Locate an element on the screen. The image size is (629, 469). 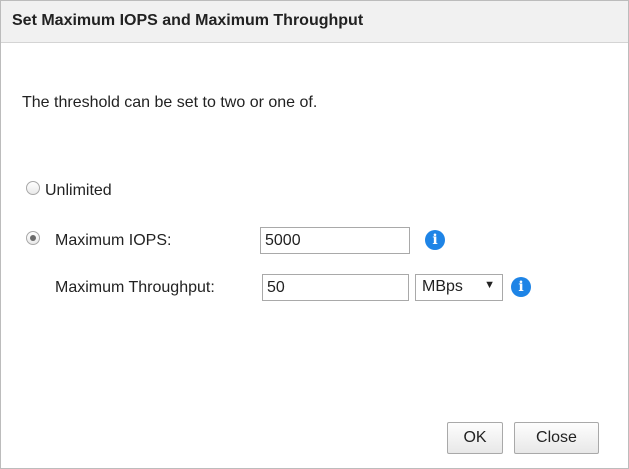
maximum-iops-label: Maximum IOPS: is located at coordinates (113, 240).